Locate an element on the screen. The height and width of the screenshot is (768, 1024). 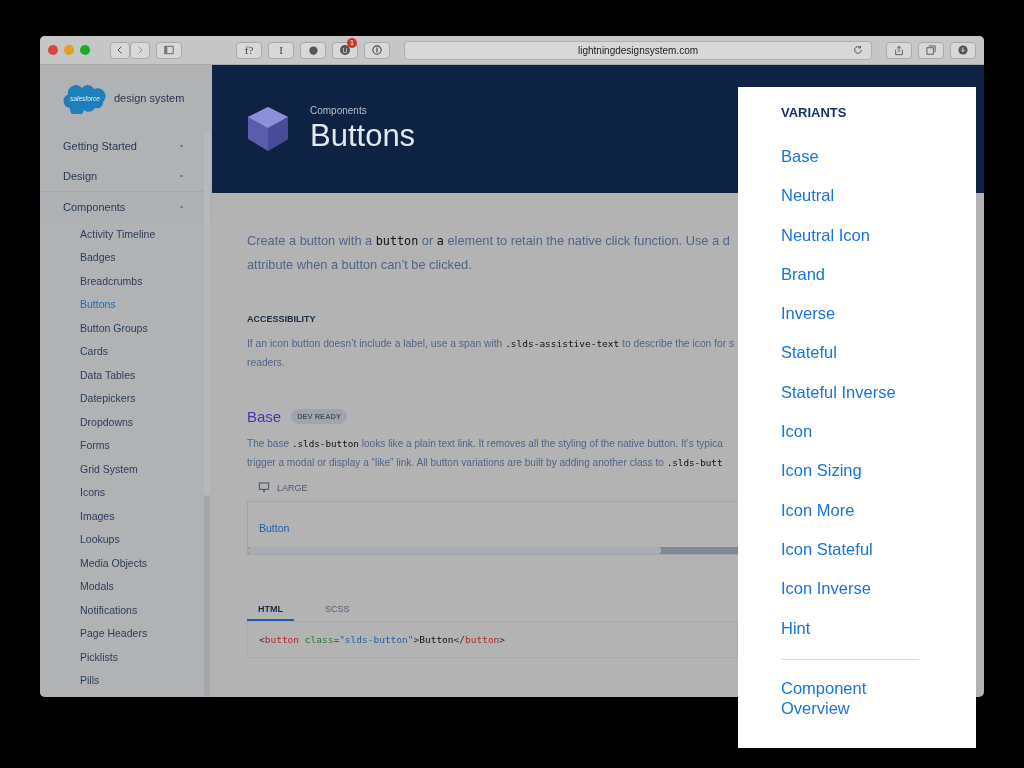
body-text: readers. is located at coordinates (266, 363).